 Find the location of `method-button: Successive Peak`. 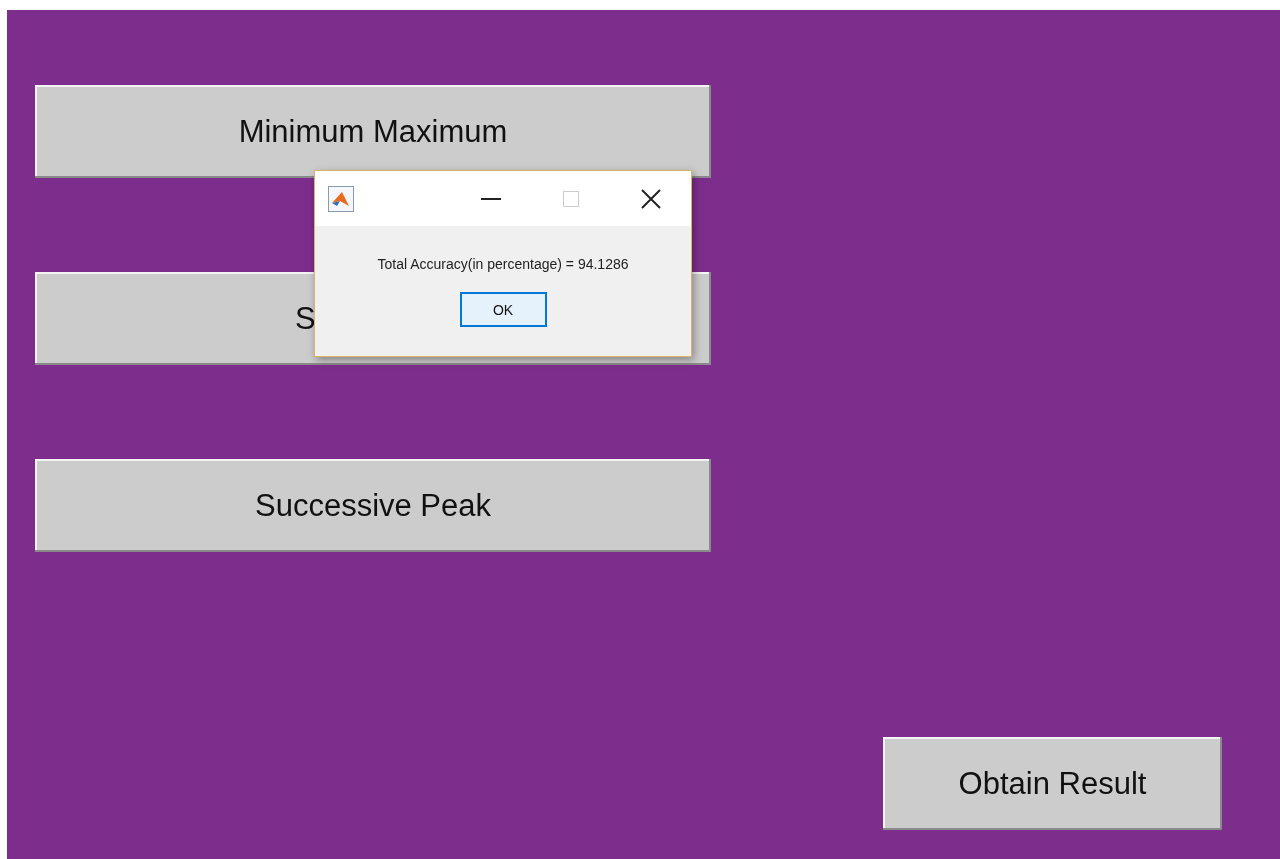

method-button: Successive Peak is located at coordinates (373, 505).